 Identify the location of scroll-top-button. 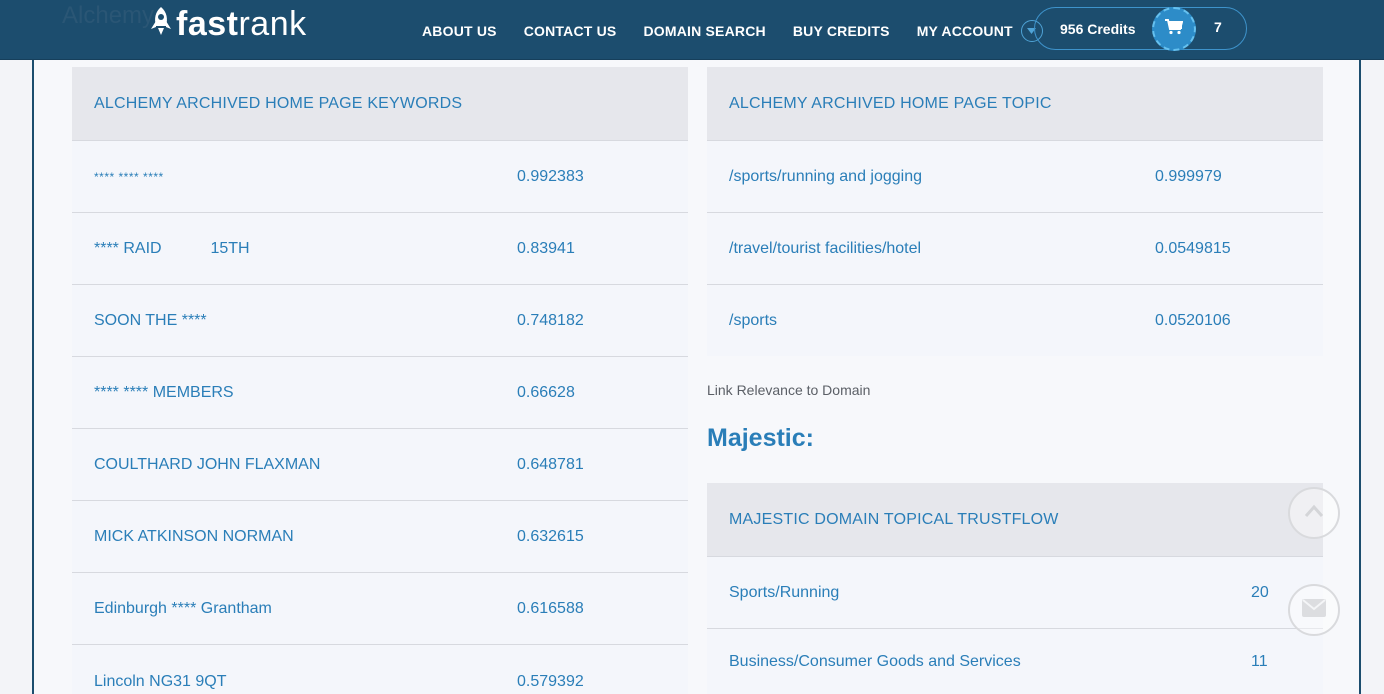
(1314, 513).